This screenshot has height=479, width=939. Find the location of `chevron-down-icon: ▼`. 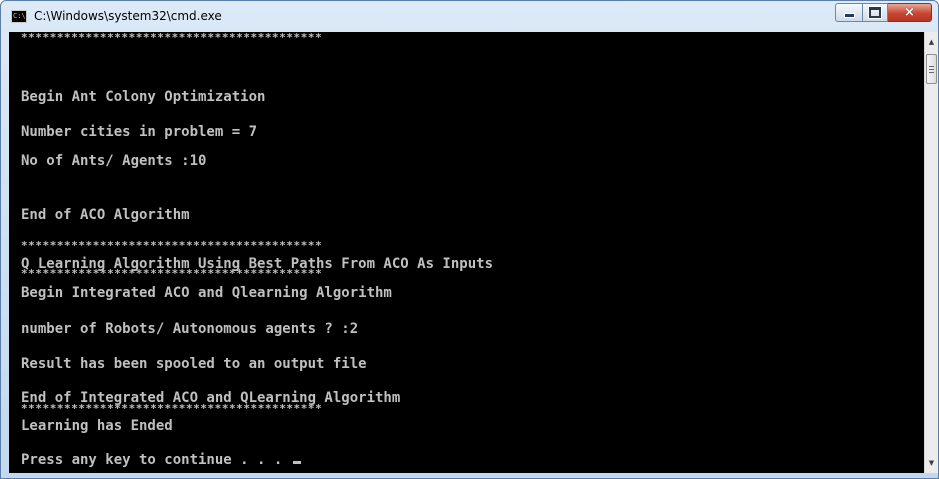

chevron-down-icon: ▼ is located at coordinates (931, 463).